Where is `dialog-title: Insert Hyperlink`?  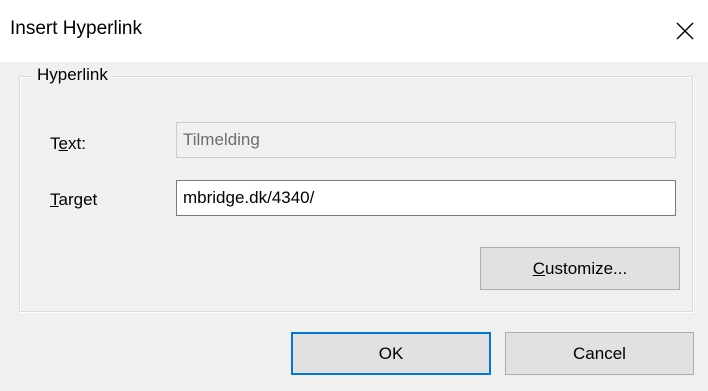
dialog-title: Insert Hyperlink is located at coordinates (76, 28).